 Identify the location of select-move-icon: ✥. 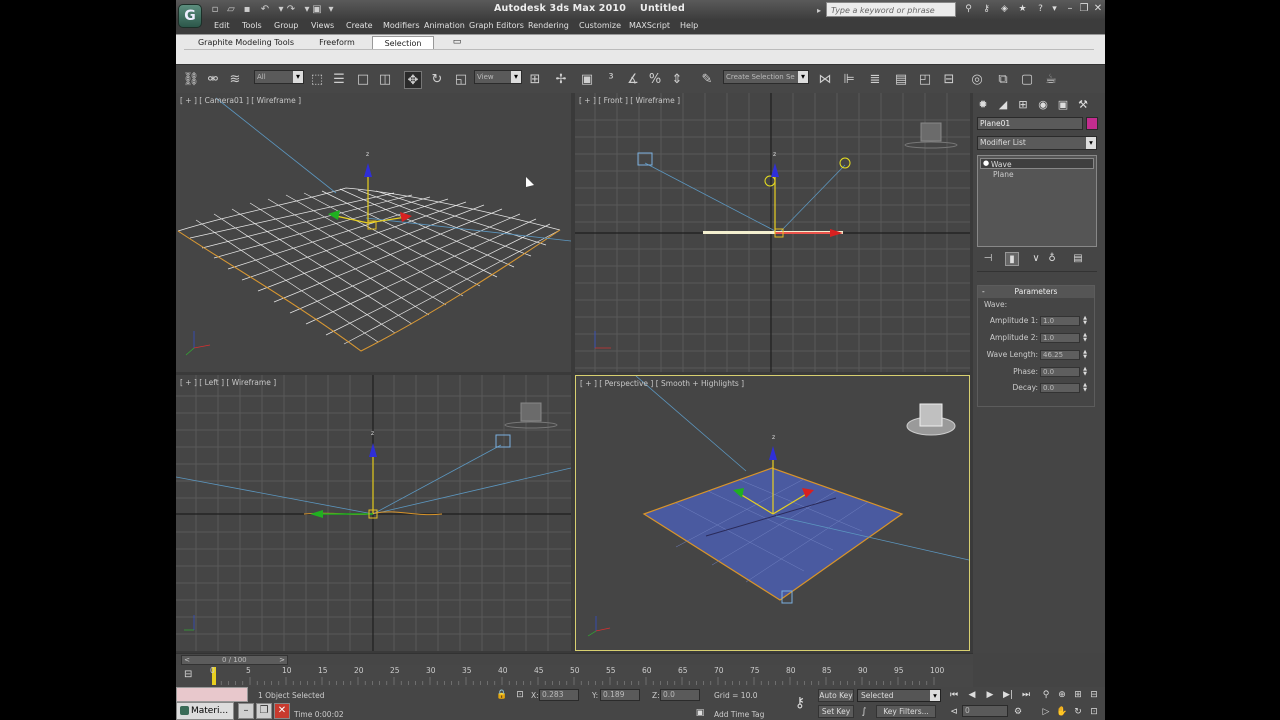
(413, 80).